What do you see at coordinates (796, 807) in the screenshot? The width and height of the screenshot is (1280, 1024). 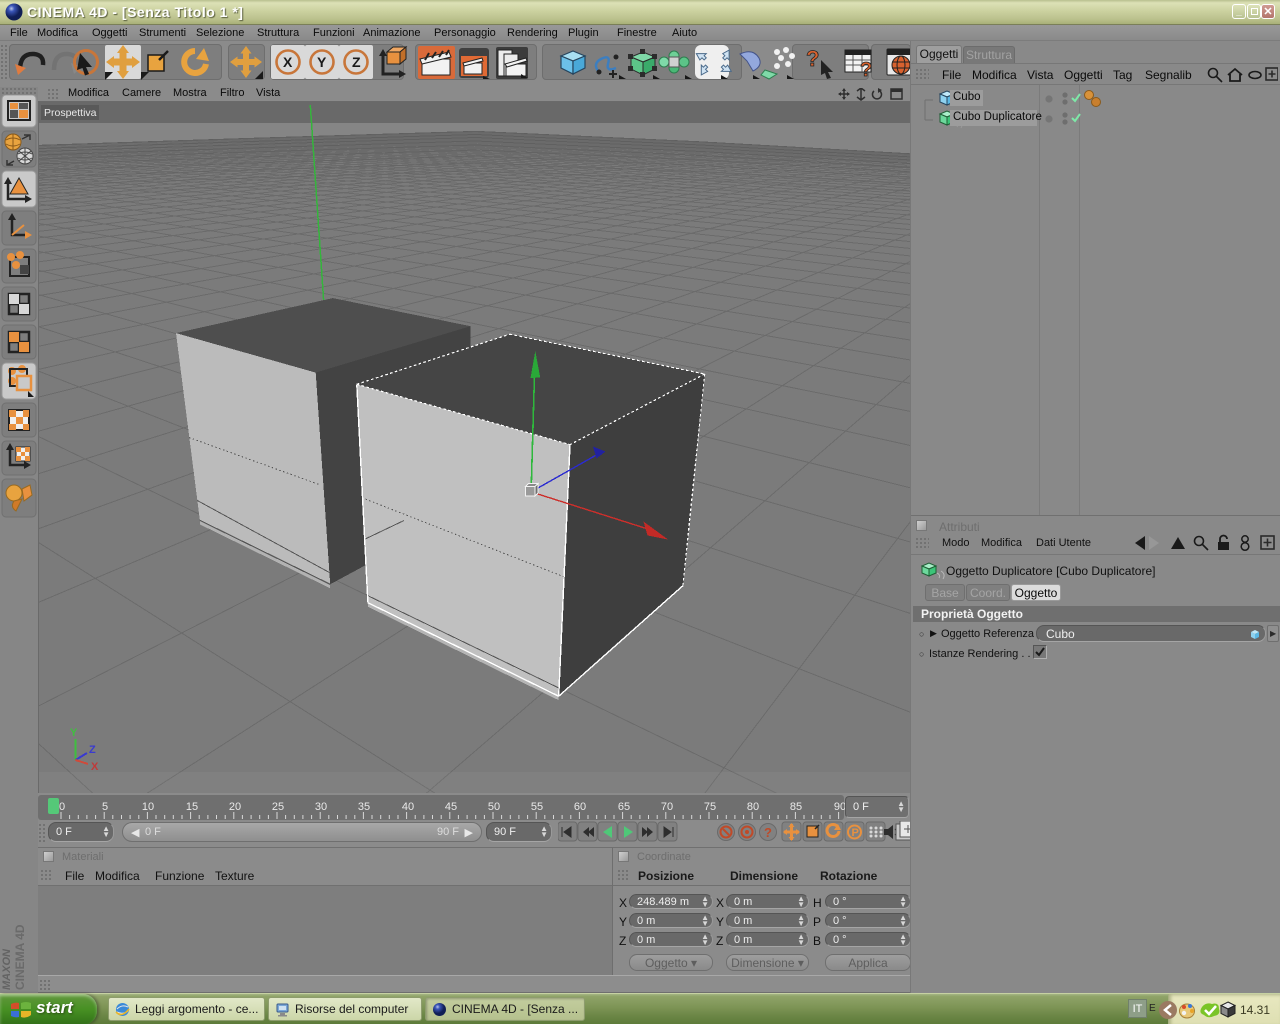 I see `svg-text: 85` at bounding box center [796, 807].